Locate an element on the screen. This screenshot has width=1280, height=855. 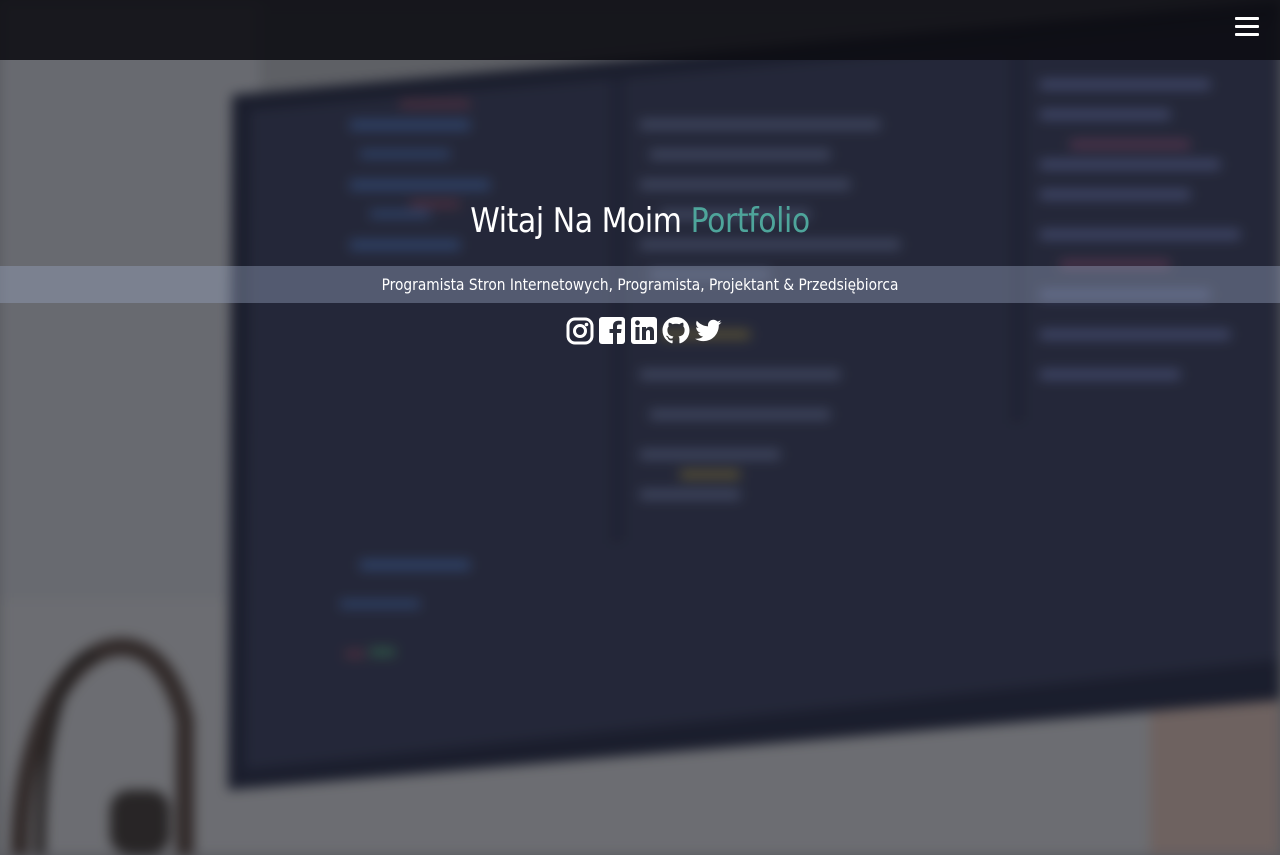
hamburger-menu-icon is located at coordinates (1247, 18).